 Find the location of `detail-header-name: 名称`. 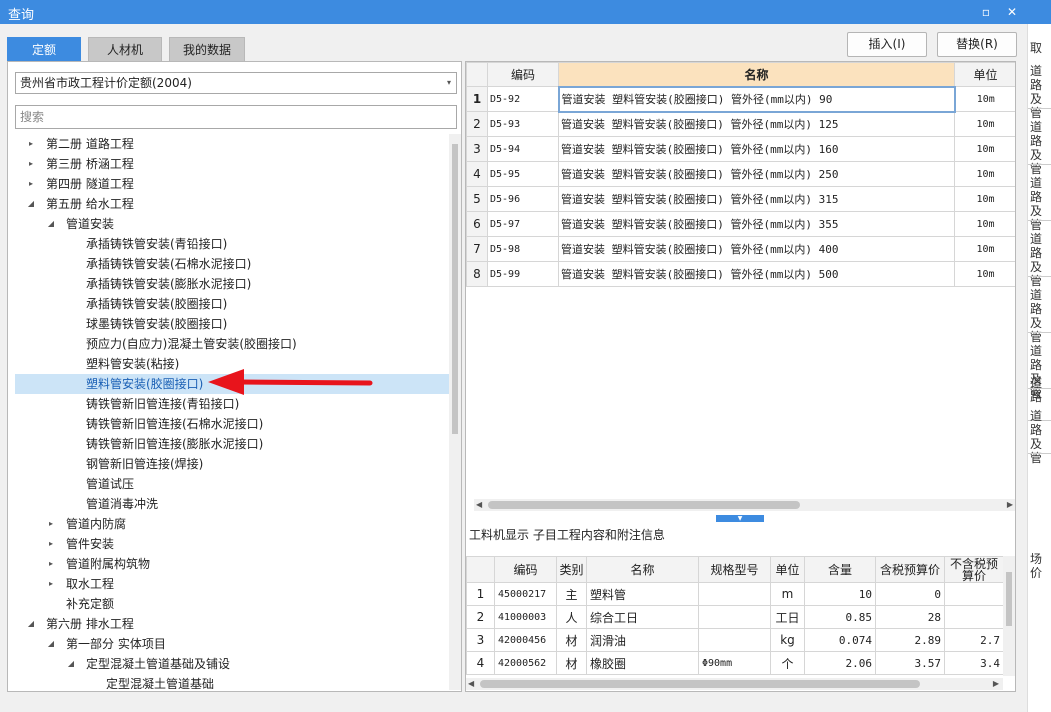

detail-header-name: 名称 is located at coordinates (642, 569).